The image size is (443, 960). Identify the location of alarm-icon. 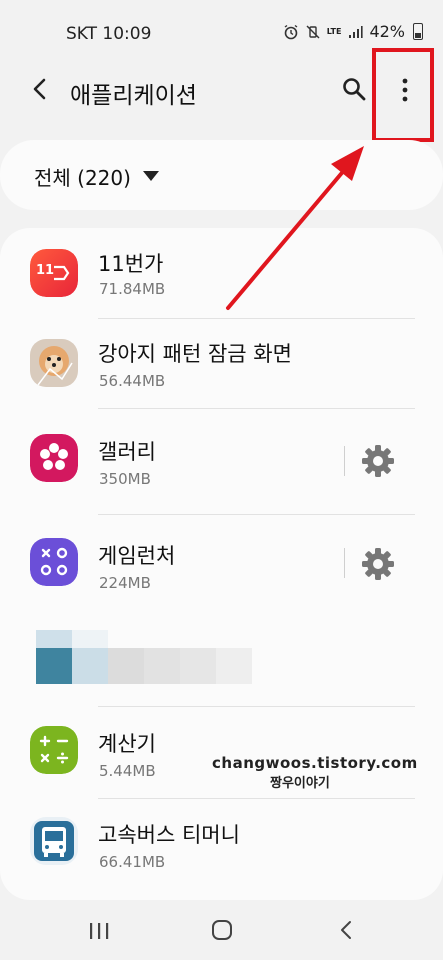
(291, 31).